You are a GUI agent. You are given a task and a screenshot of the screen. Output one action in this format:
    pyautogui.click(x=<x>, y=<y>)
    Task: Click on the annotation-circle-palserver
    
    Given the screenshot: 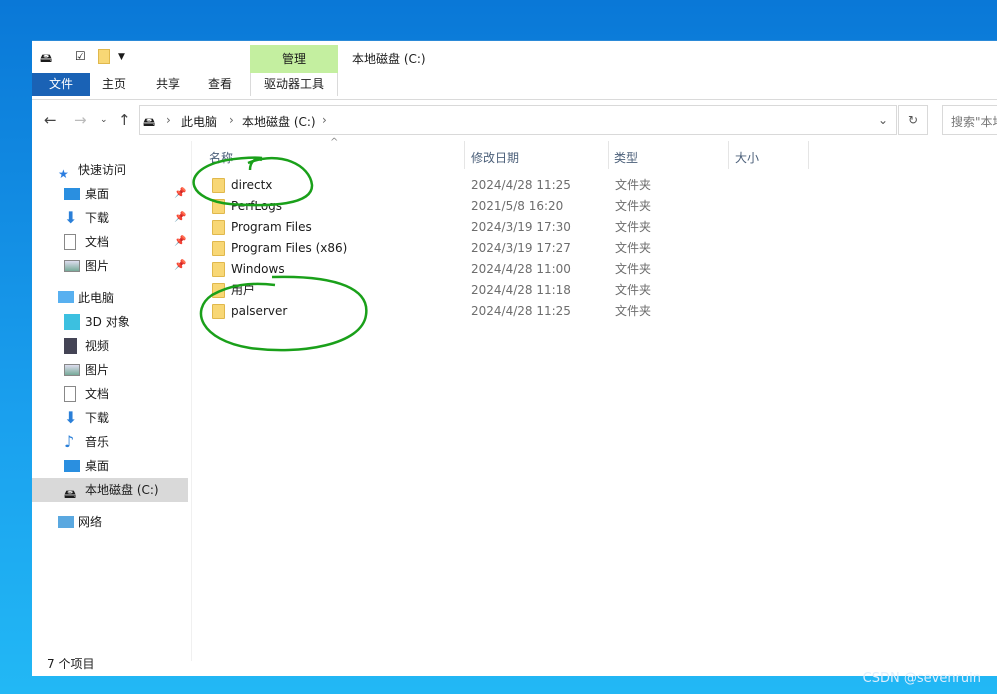 What is the action you would take?
    pyautogui.click(x=283, y=313)
    